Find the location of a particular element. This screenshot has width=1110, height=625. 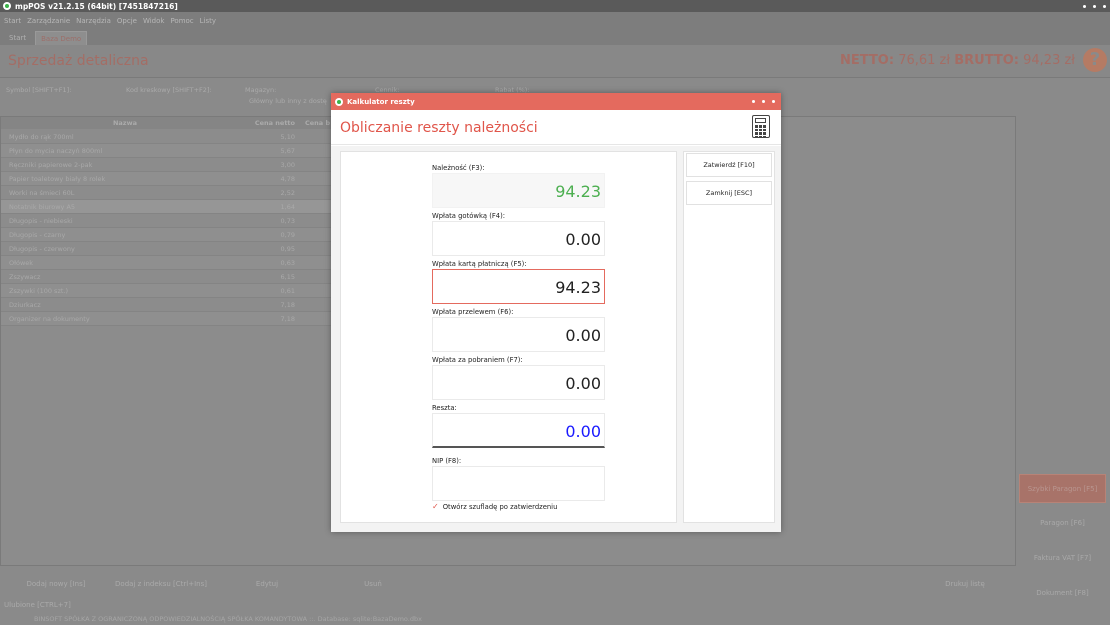

due-label: Należność (F3): is located at coordinates (458, 168).